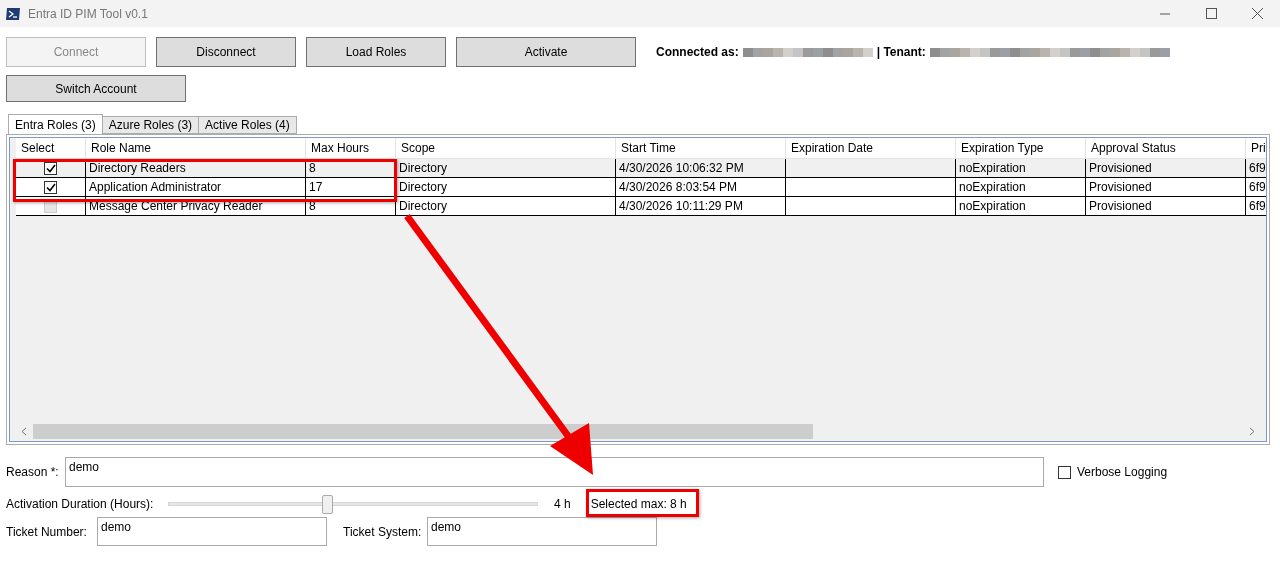 The height and width of the screenshot is (563, 1280). What do you see at coordinates (88, 13) in the screenshot?
I see `window-title: Entra ID PIM Tool v0.1` at bounding box center [88, 13].